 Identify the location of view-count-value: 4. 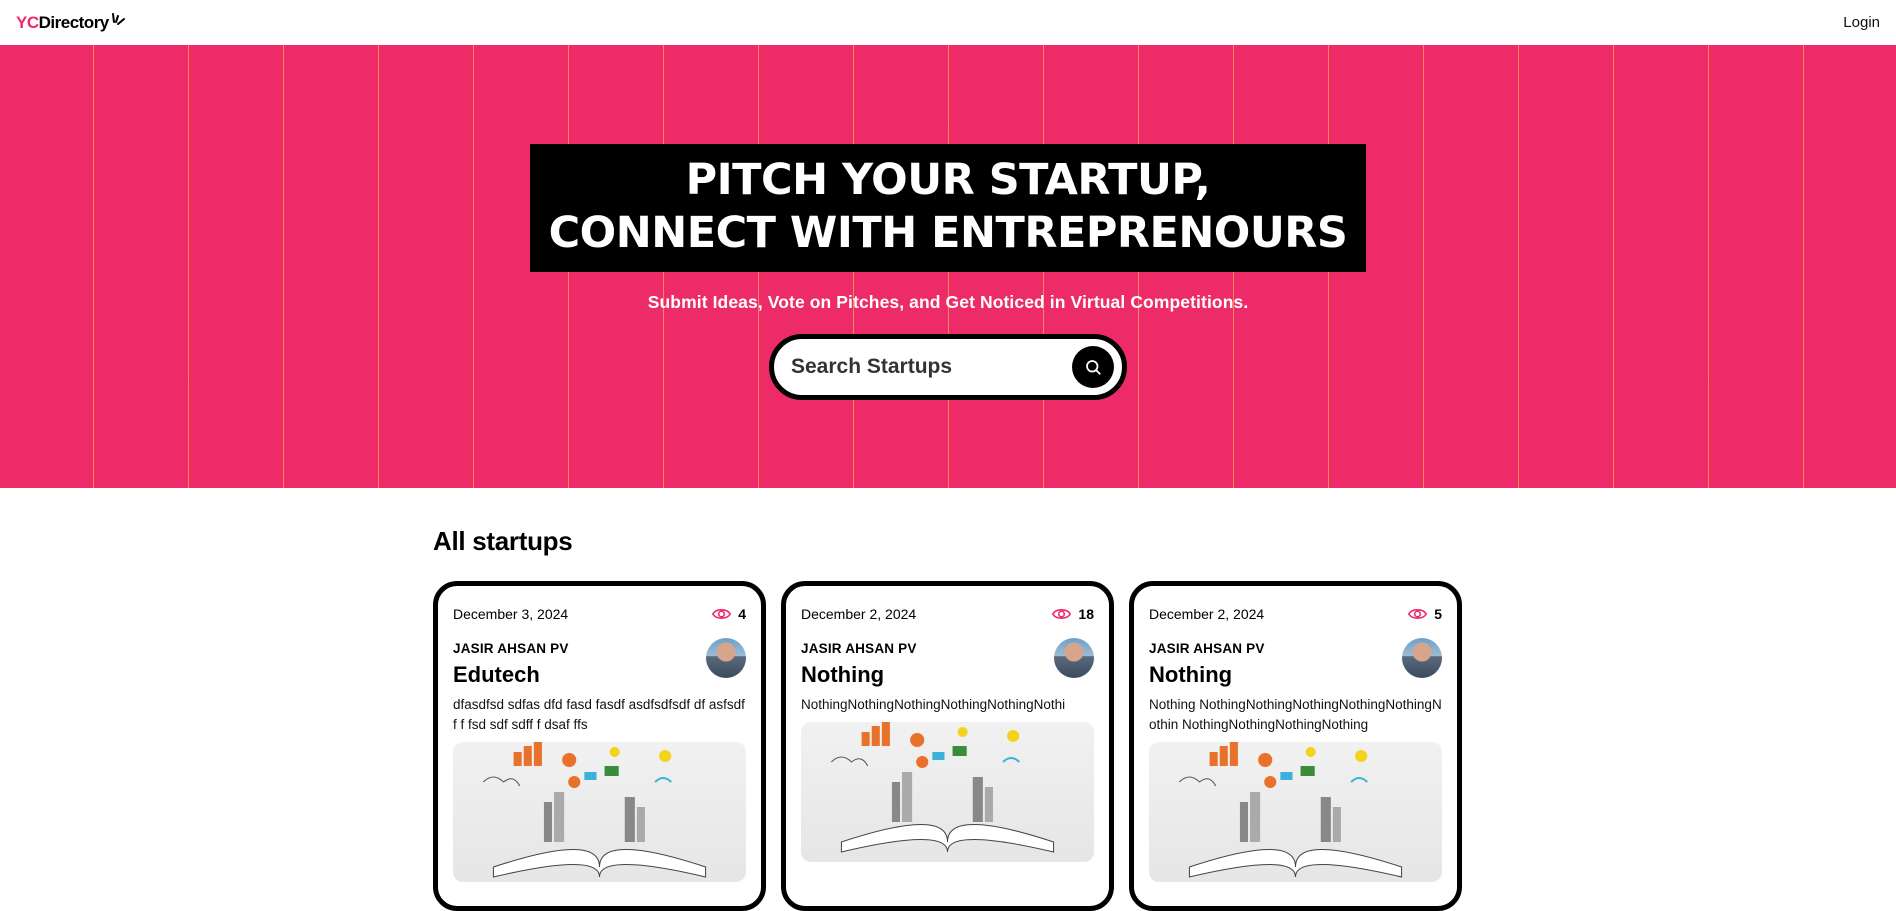
(742, 614).